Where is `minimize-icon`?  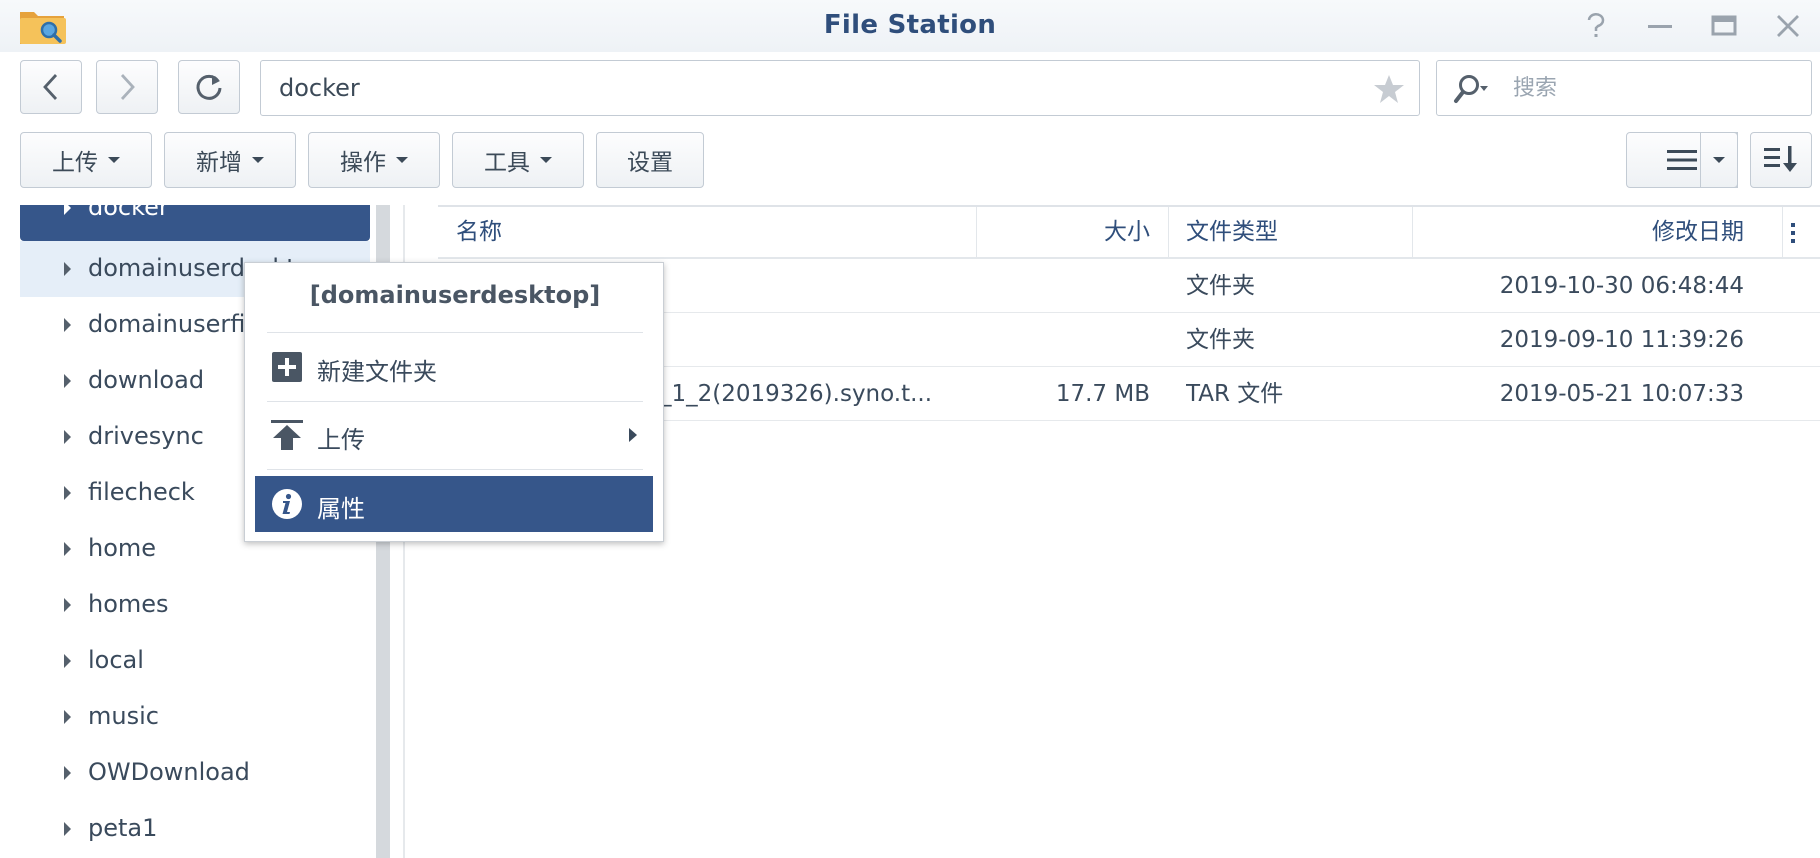
minimize-icon is located at coordinates (1660, 26).